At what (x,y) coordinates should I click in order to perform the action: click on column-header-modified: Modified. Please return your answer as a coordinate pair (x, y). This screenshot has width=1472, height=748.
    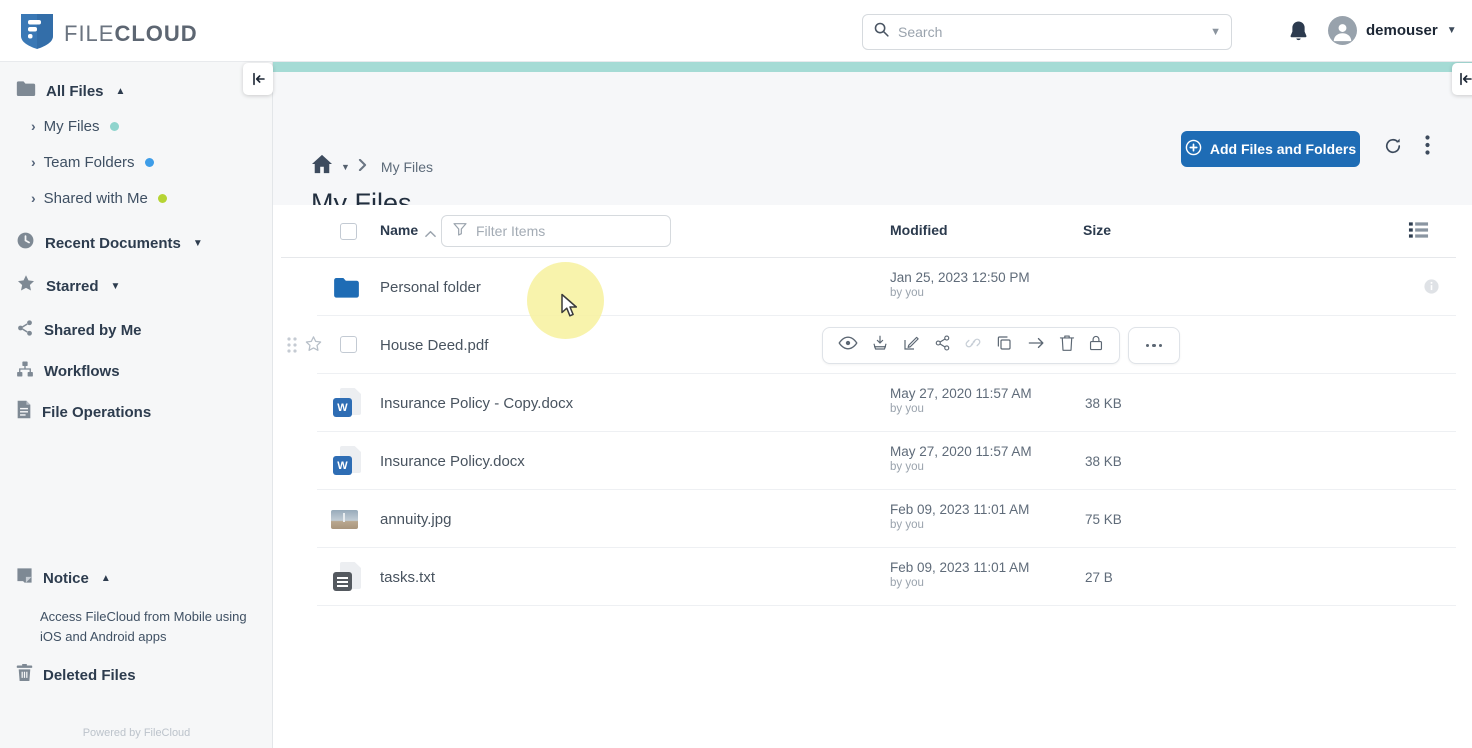
    Looking at the image, I should click on (919, 230).